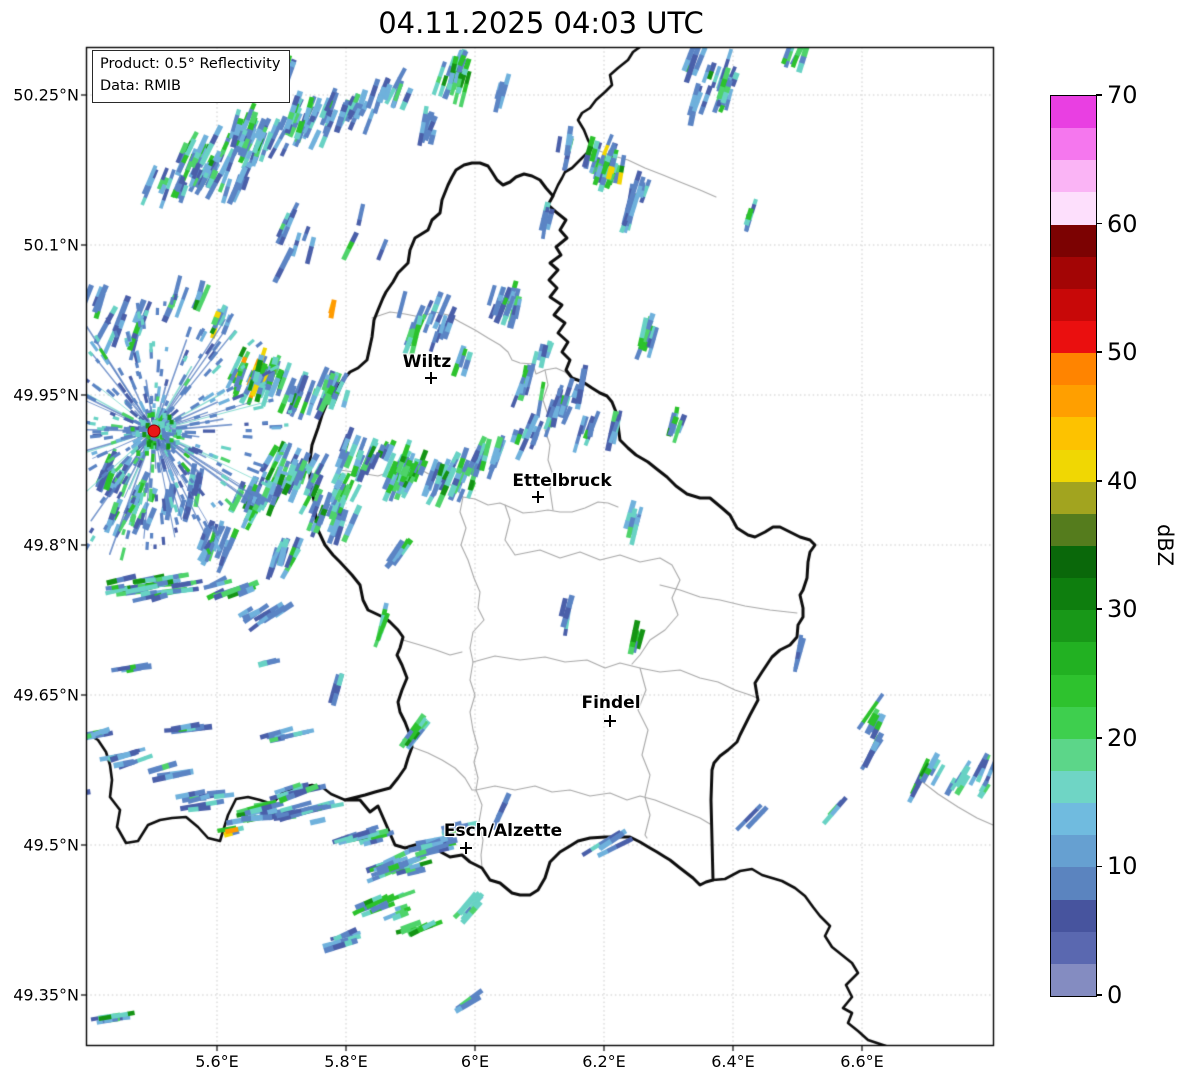  Describe the element at coordinates (1165, 545) in the screenshot. I see `colorbar-unit-label: dBZ` at that location.